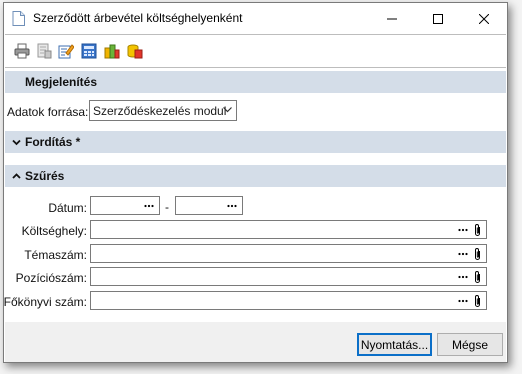 The width and height of the screenshot is (522, 374). I want to click on date-from-field, so click(125, 205).